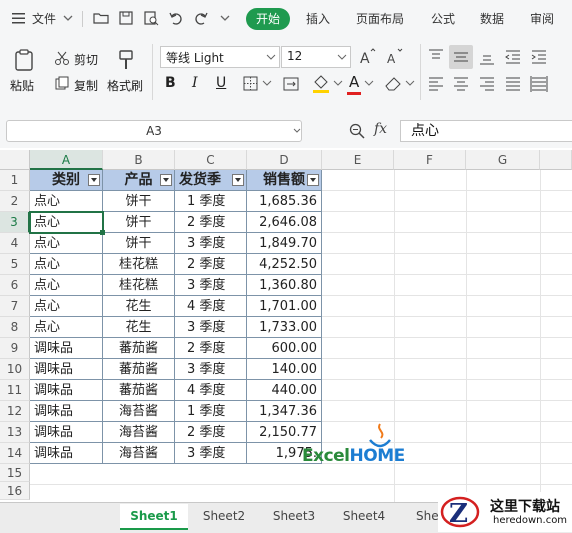 This screenshot has height=533, width=572. I want to click on increase-font-icon: A, so click(367, 57).